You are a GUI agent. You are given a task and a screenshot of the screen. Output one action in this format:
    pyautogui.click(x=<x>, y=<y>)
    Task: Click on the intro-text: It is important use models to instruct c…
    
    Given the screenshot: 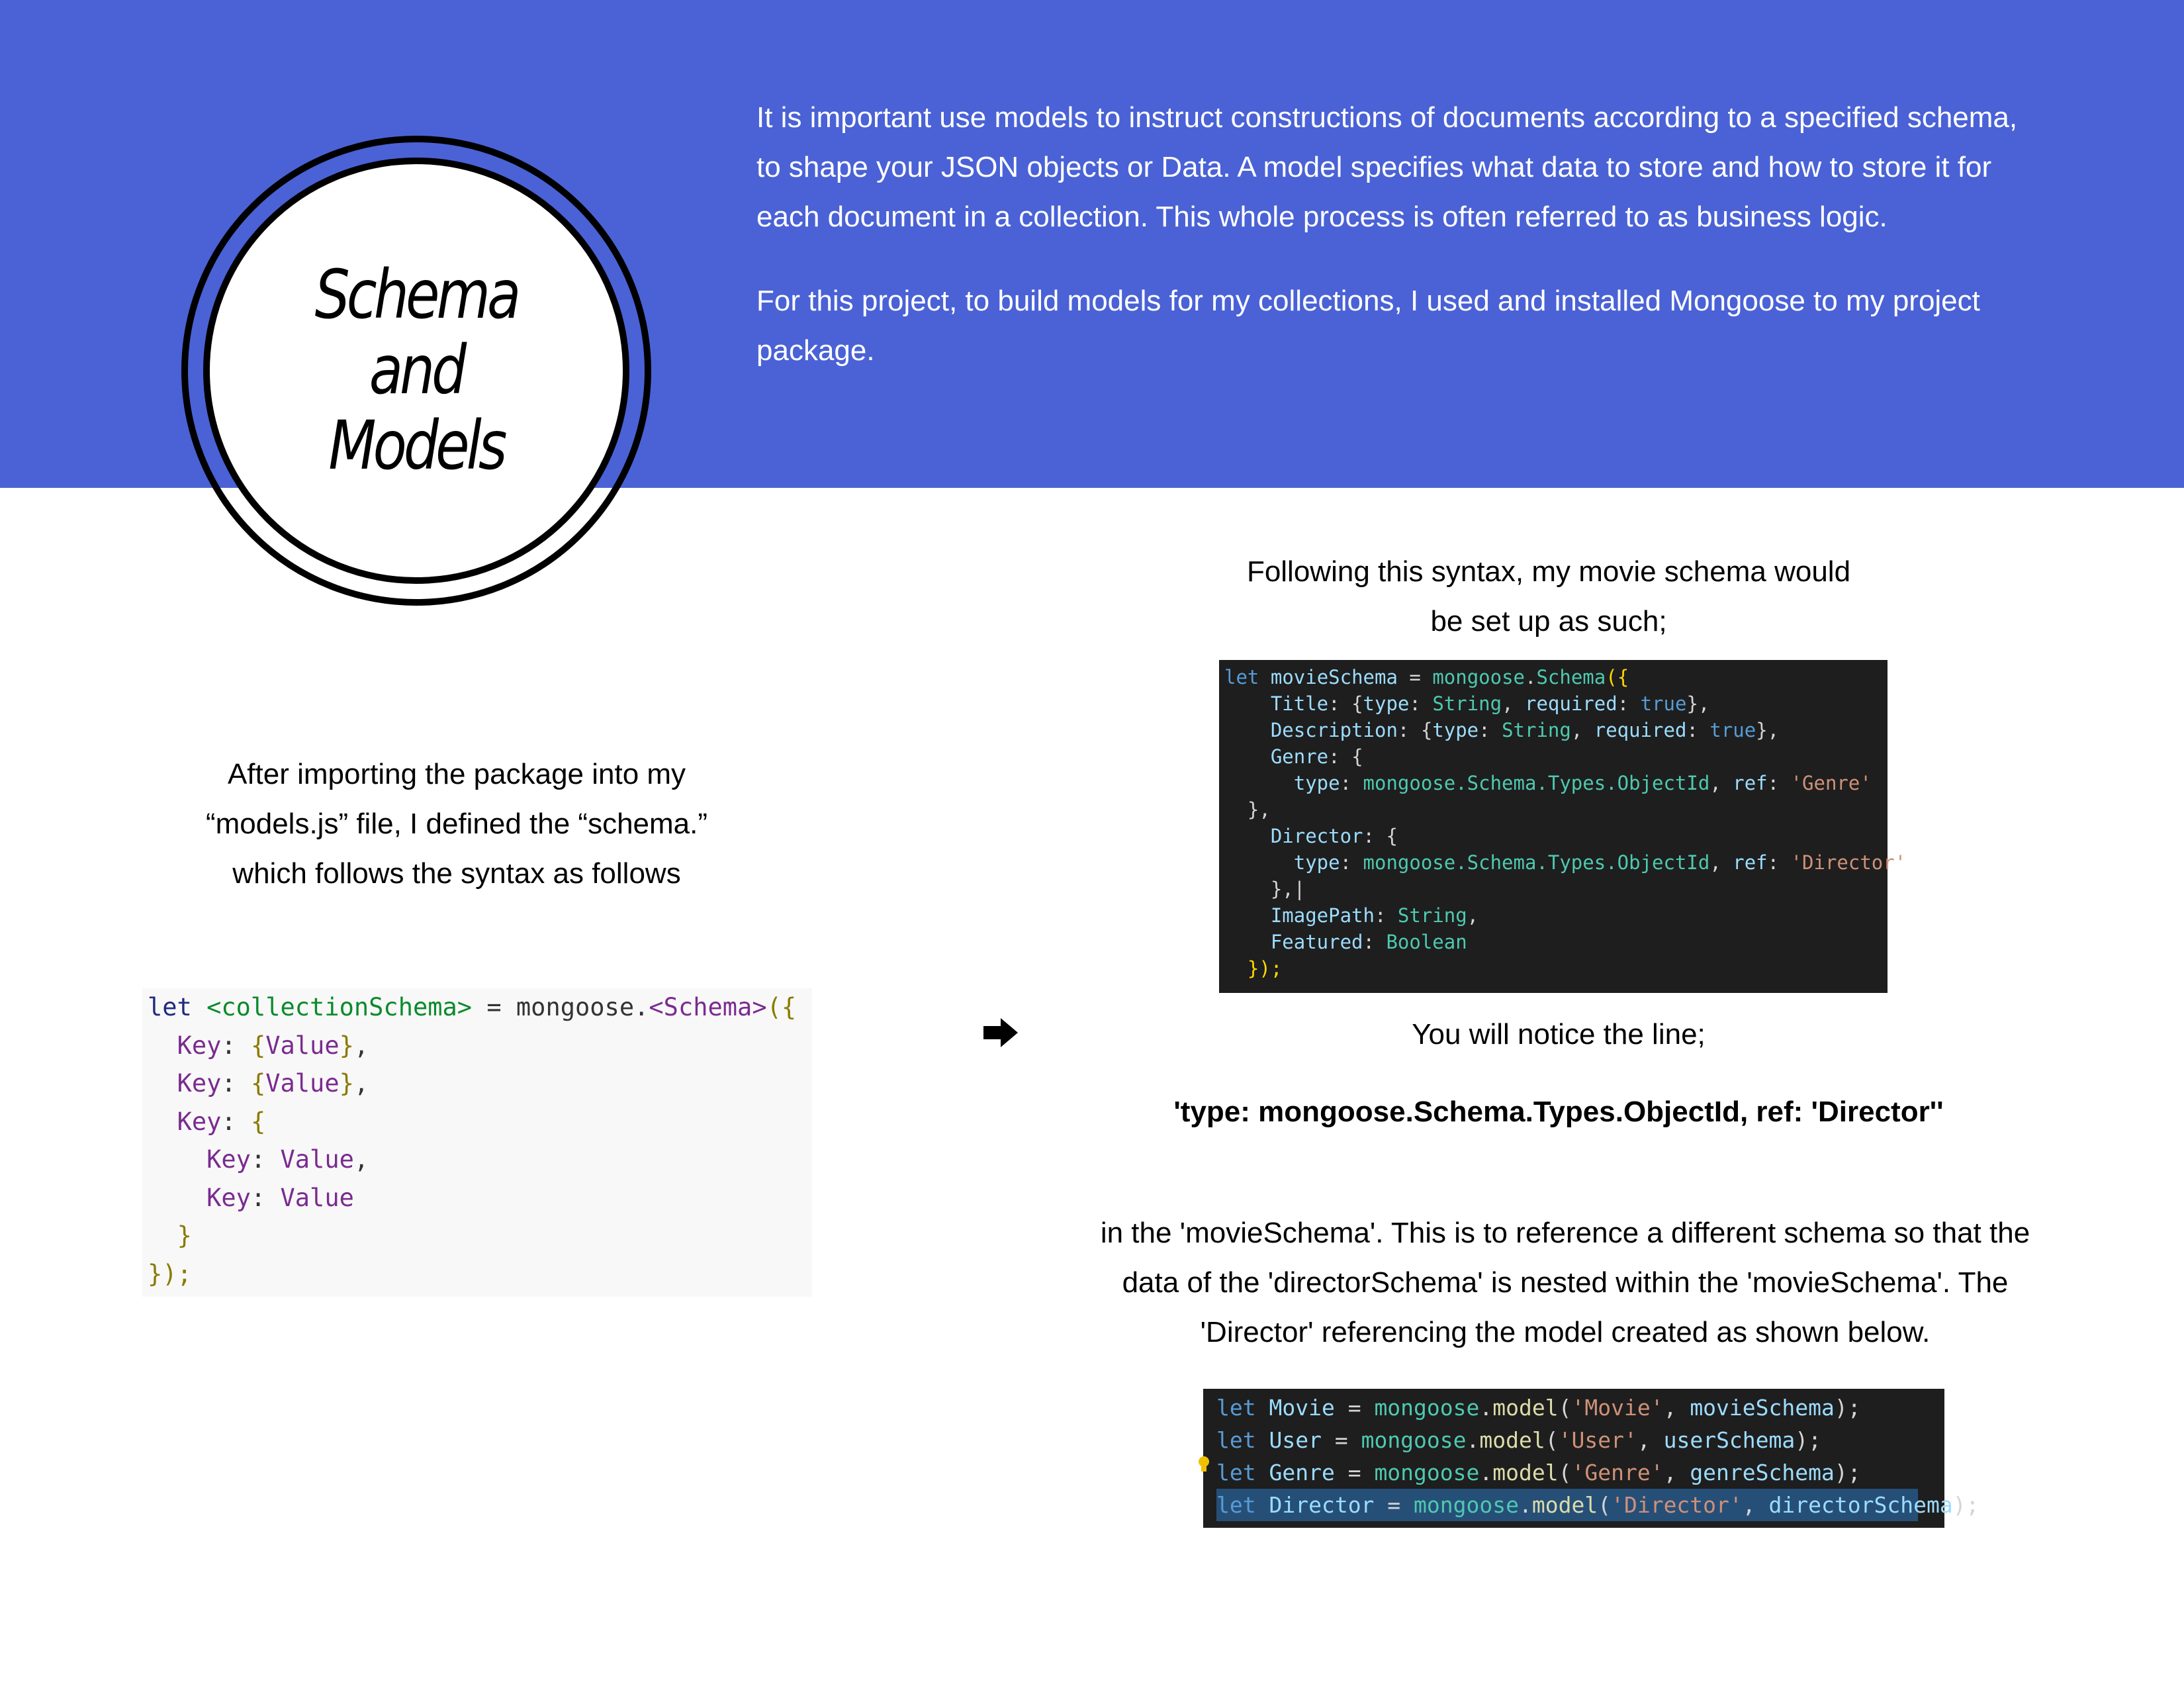 What is the action you would take?
    pyautogui.click(x=1391, y=251)
    